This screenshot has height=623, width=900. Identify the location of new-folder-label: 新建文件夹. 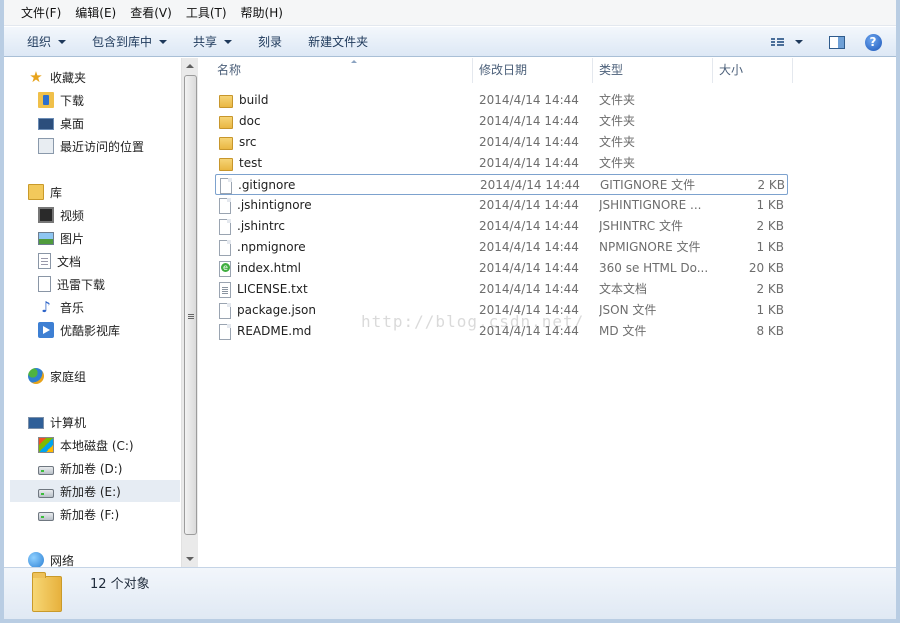
(338, 42).